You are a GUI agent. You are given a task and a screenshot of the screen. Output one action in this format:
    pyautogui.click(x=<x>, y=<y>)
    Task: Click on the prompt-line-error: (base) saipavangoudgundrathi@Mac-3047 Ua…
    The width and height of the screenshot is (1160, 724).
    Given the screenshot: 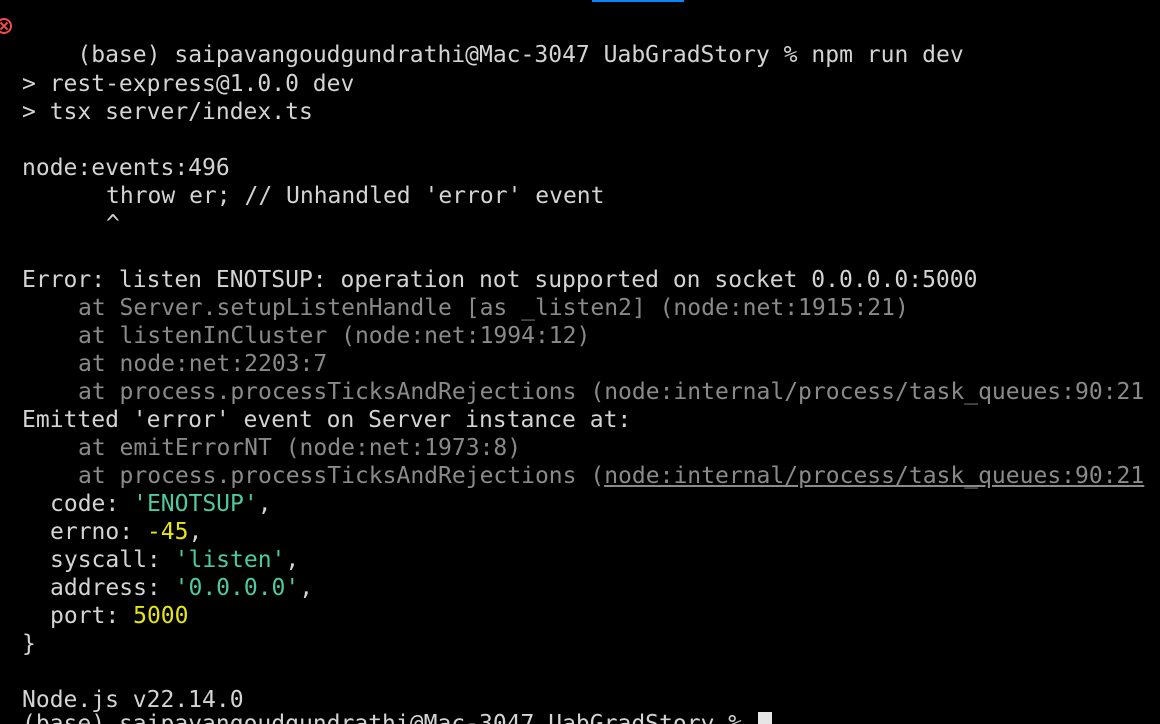 What is the action you would take?
    pyautogui.click(x=482, y=40)
    